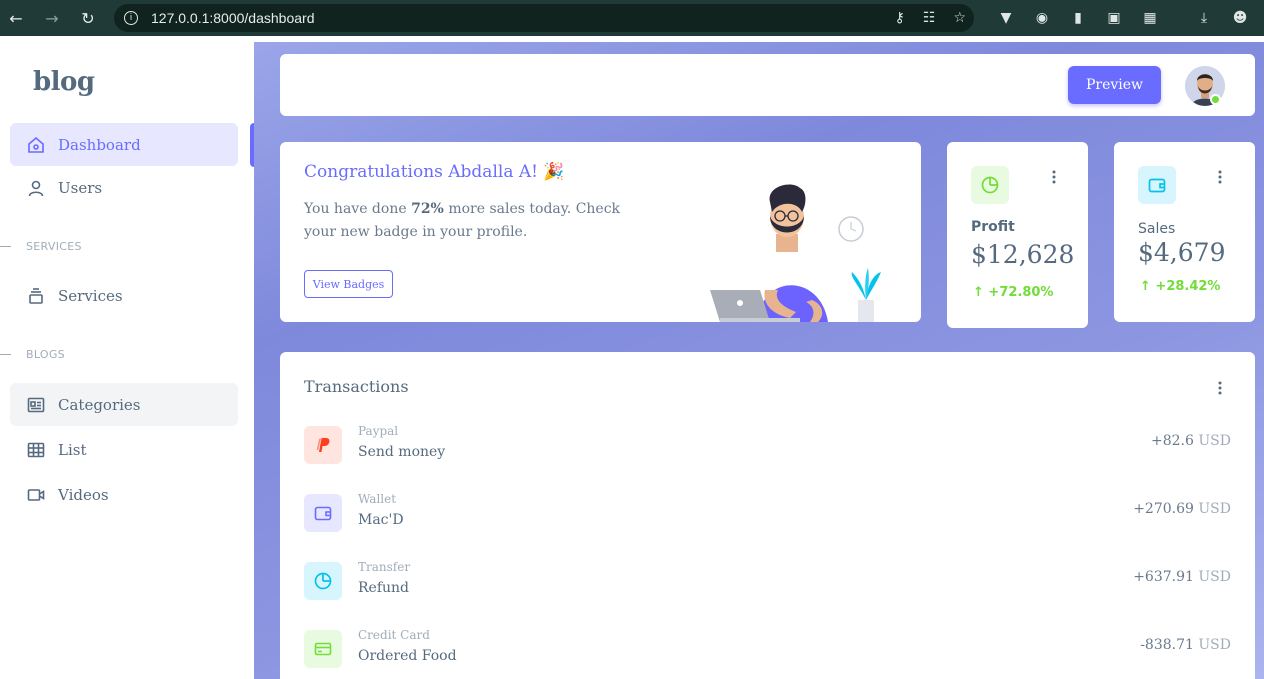  Describe the element at coordinates (1204, 18) in the screenshot. I see `download-icon: ⤓` at that location.